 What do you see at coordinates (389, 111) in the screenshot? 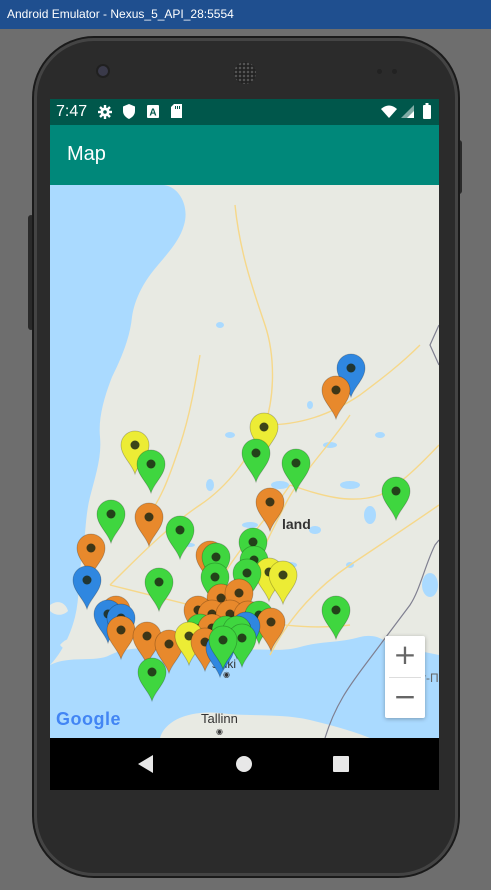
I see `wifi-icon` at bounding box center [389, 111].